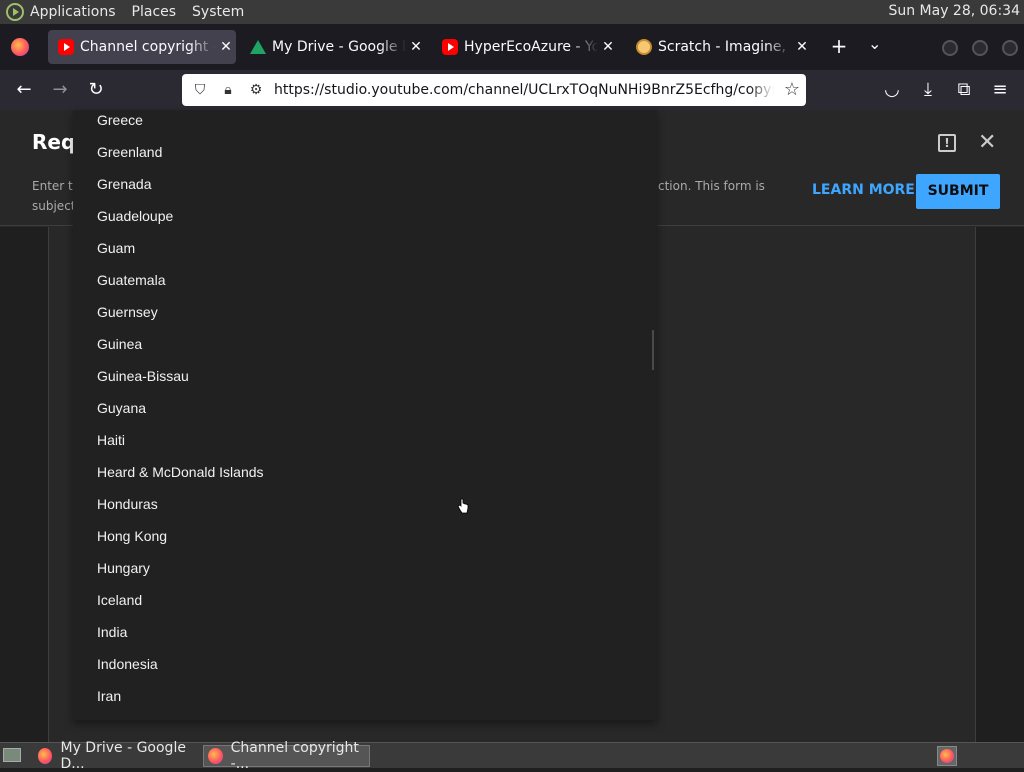 This screenshot has width=1024, height=772. I want to click on country-option: Guernsey, so click(127, 318).